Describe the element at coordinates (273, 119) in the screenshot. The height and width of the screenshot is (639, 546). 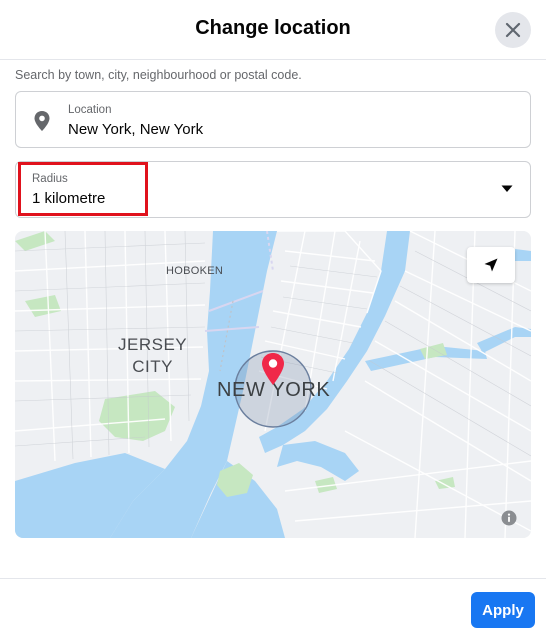
I see `location-field: Location New York, New York` at that location.